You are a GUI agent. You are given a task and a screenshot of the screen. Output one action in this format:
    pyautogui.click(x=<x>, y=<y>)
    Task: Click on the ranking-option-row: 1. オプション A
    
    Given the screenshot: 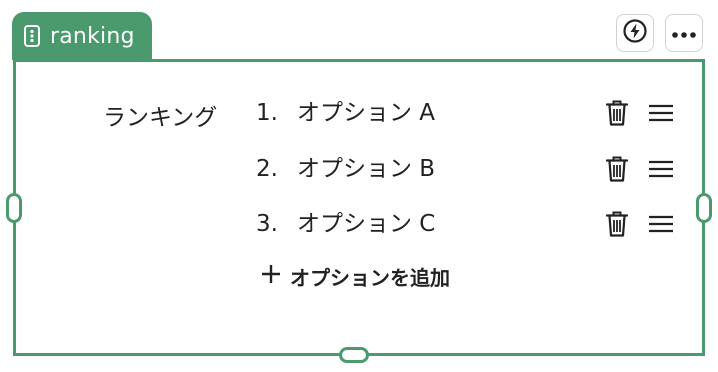 What is the action you would take?
    pyautogui.click(x=359, y=113)
    